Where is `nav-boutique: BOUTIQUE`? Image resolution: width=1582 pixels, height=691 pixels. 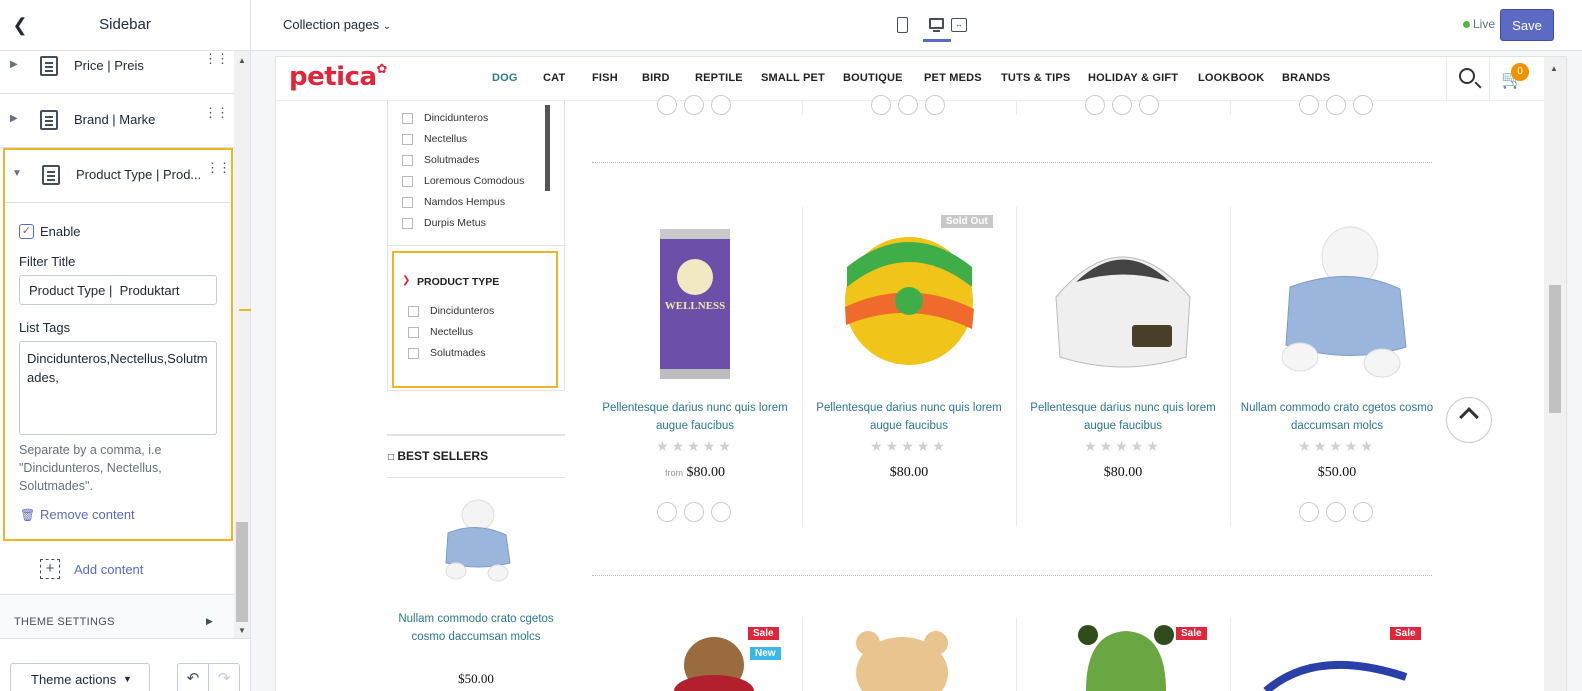
nav-boutique: BOUTIQUE is located at coordinates (873, 78).